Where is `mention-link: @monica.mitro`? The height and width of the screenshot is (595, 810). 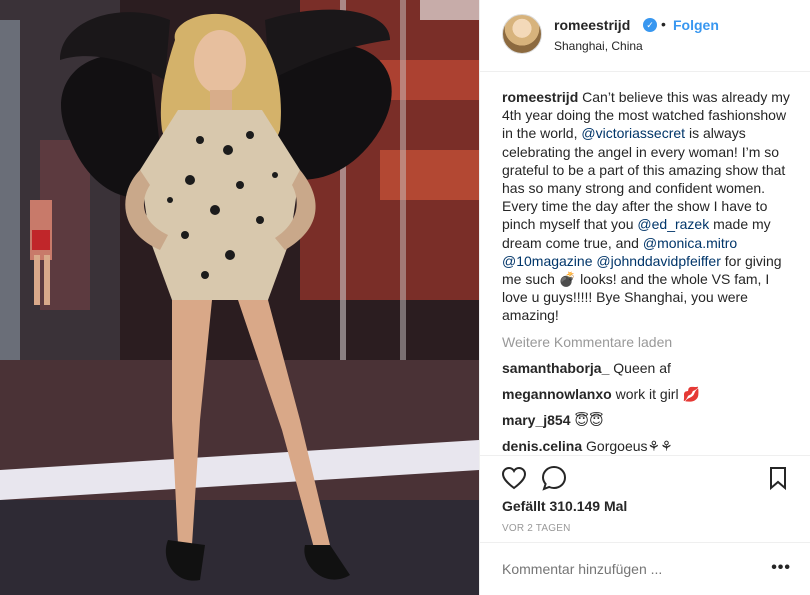 mention-link: @monica.mitro is located at coordinates (690, 243).